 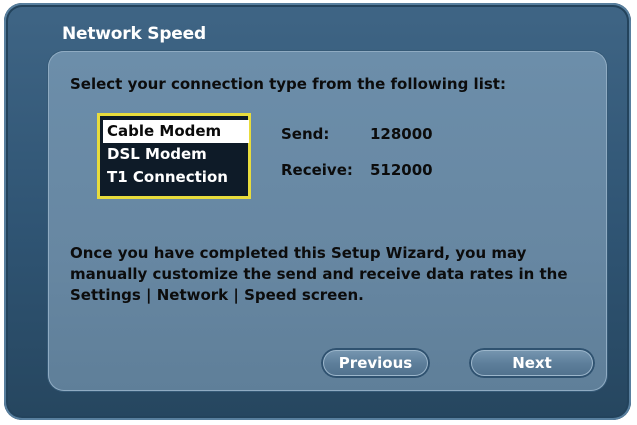 What do you see at coordinates (305, 134) in the screenshot?
I see `send-label: Send:` at bounding box center [305, 134].